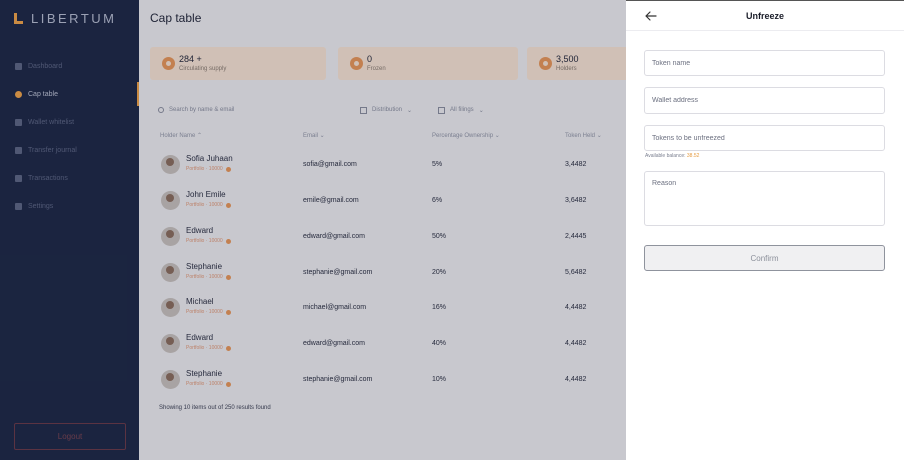  Describe the element at coordinates (439, 379) in the screenshot. I see `holder-percentage: 10%` at that location.